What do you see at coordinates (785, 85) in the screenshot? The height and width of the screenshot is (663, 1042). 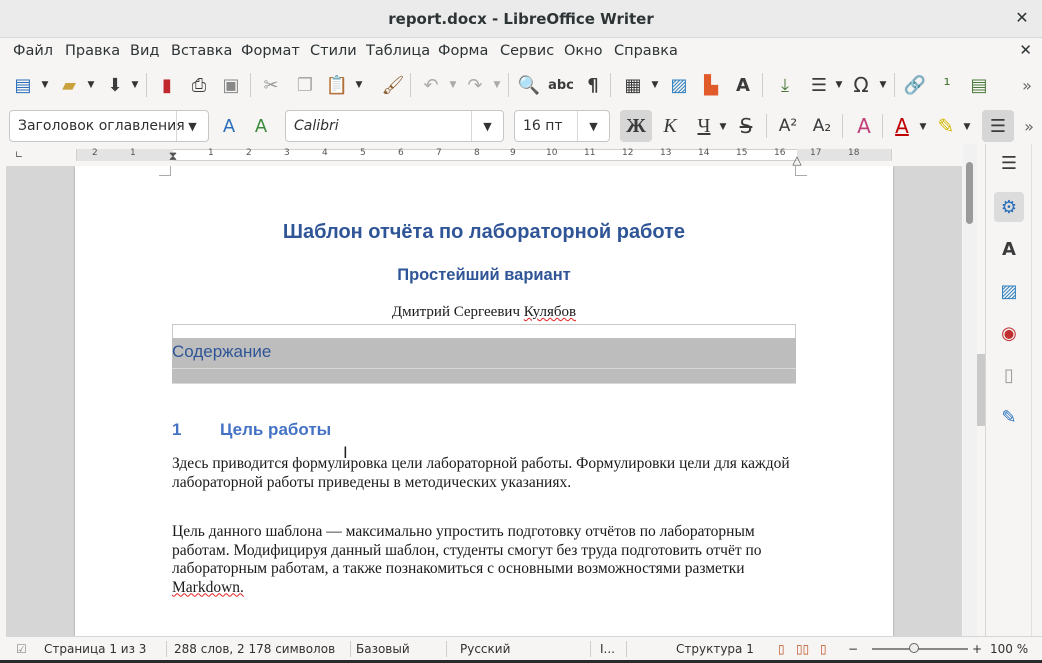 I see `insert-page-break-icon: ⤓` at bounding box center [785, 85].